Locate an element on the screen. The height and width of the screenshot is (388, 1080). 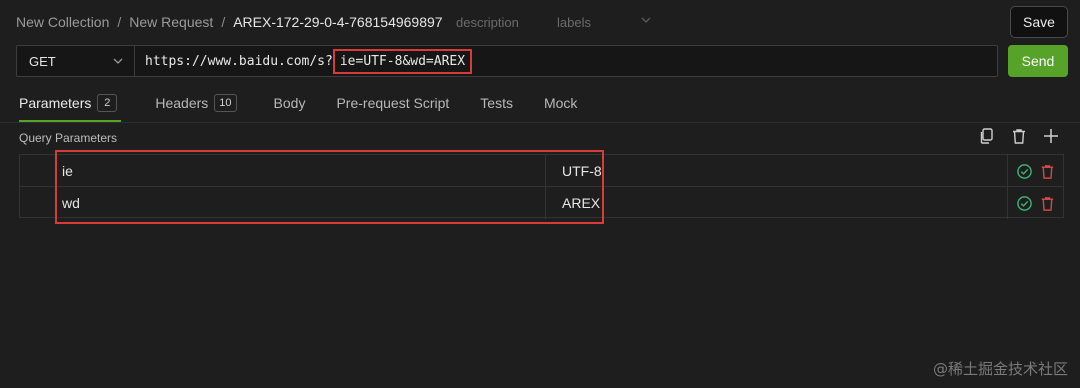
description-field: description is located at coordinates (487, 22).